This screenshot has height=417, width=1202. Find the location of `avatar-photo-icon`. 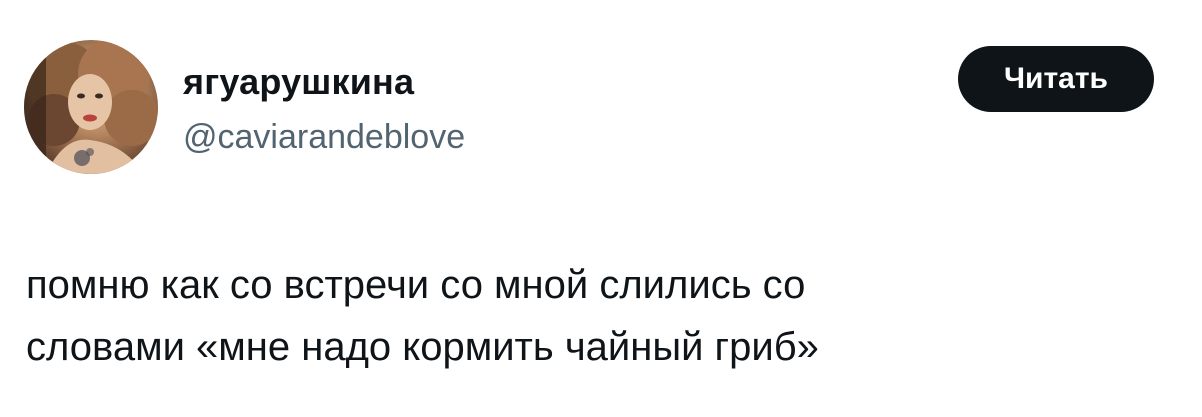

avatar-photo-icon is located at coordinates (91, 107).